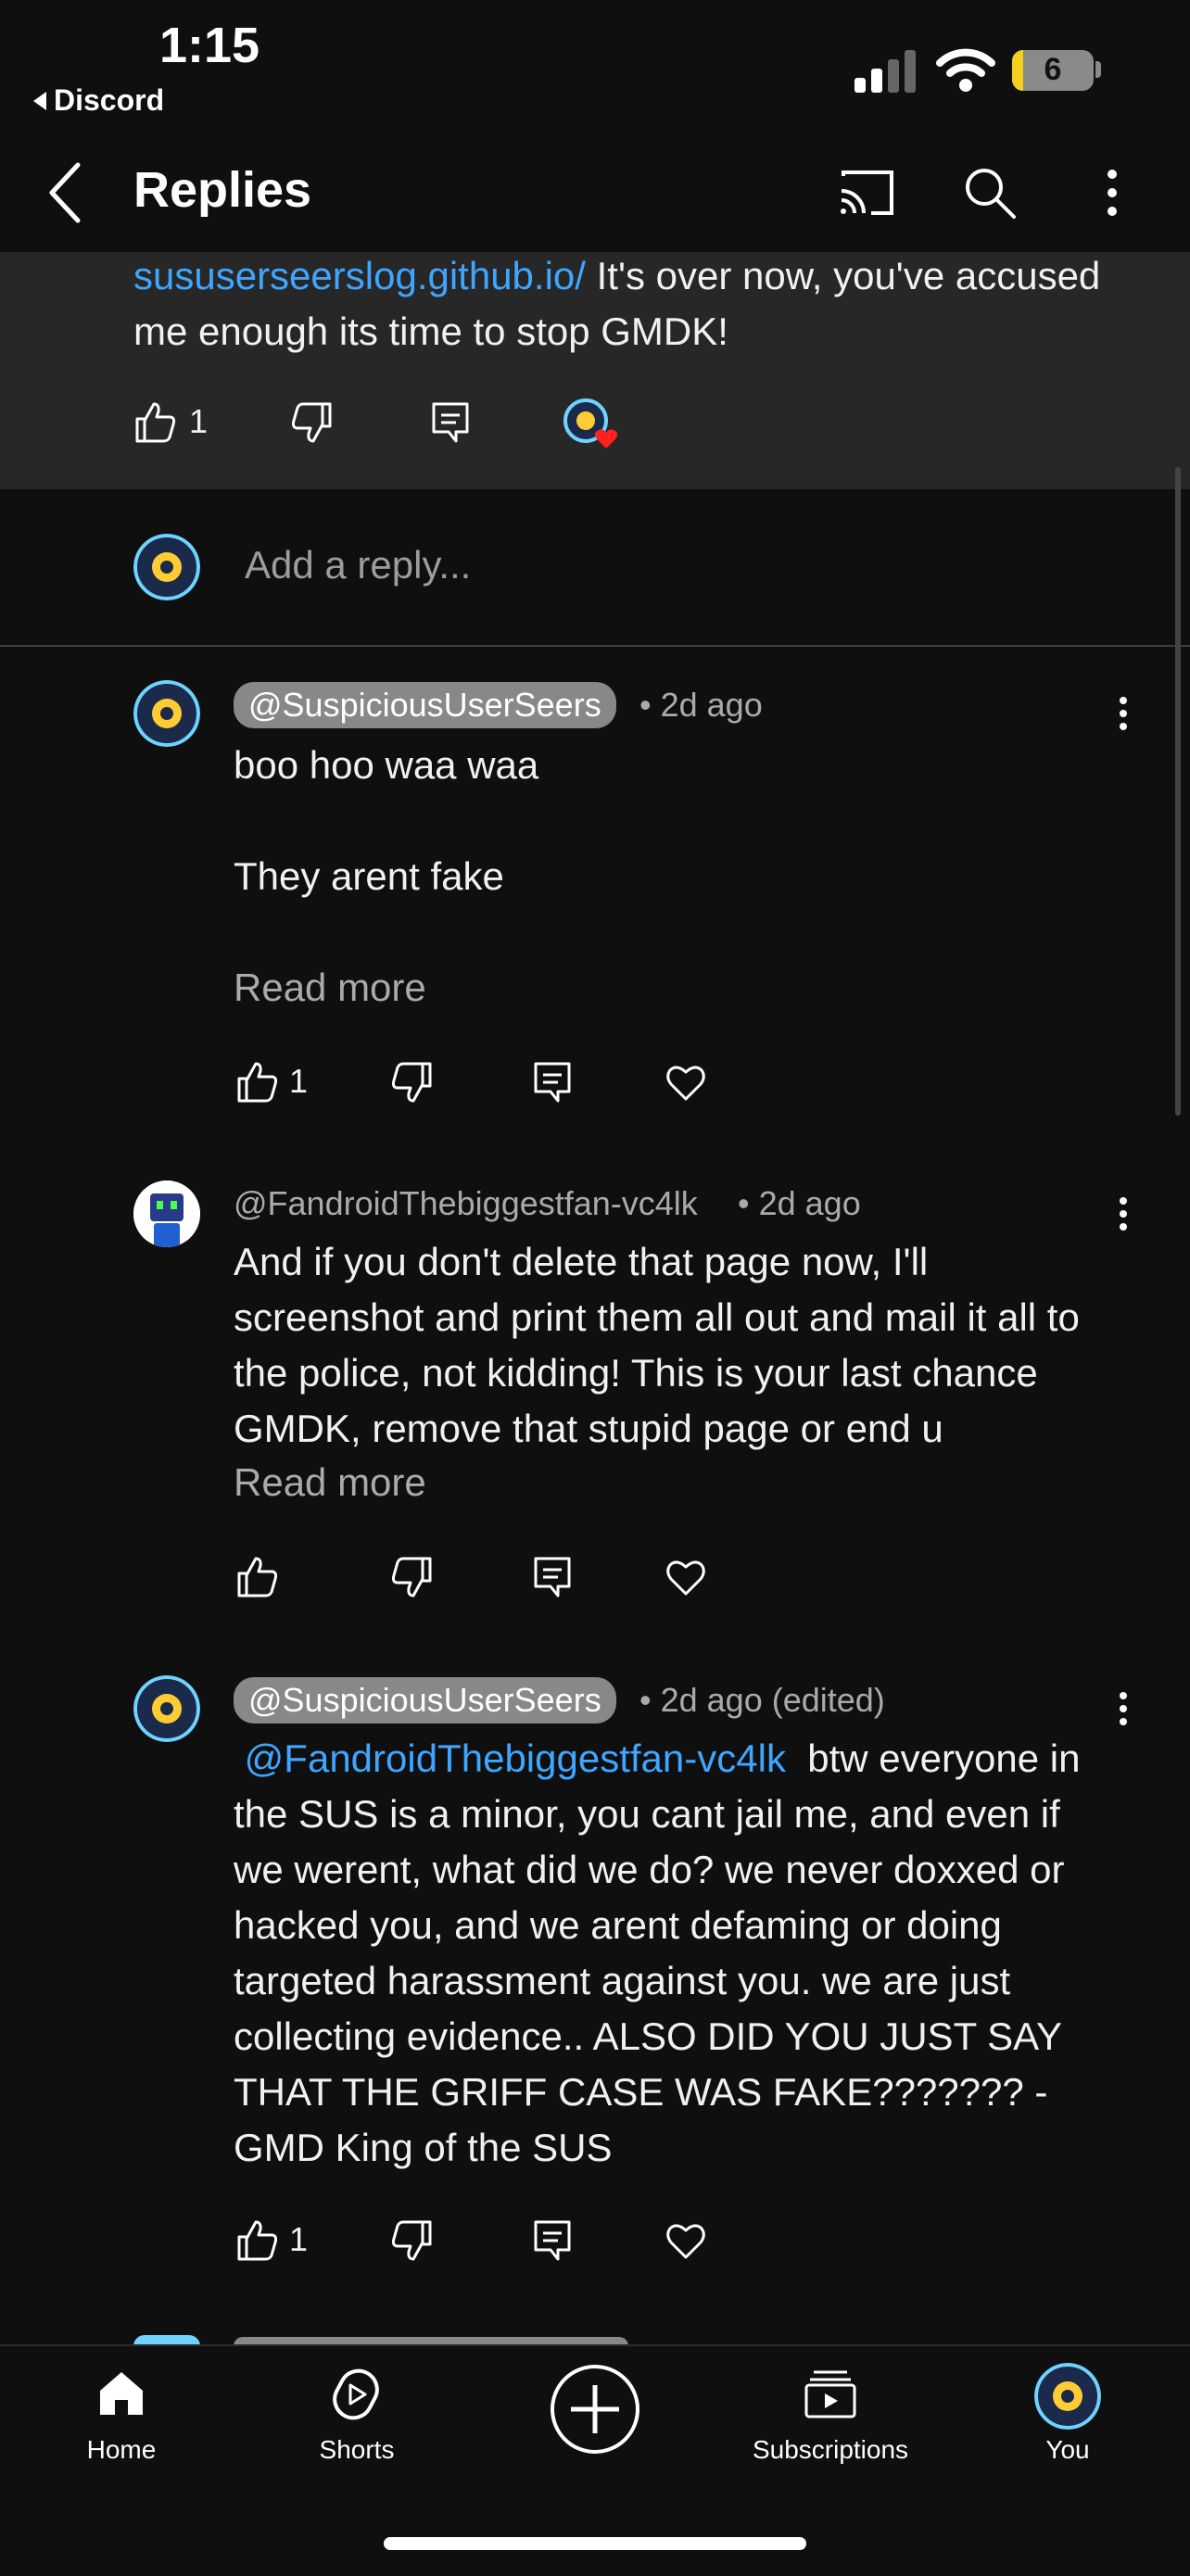  What do you see at coordinates (1067, 2396) in the screenshot?
I see `you-avatar` at bounding box center [1067, 2396].